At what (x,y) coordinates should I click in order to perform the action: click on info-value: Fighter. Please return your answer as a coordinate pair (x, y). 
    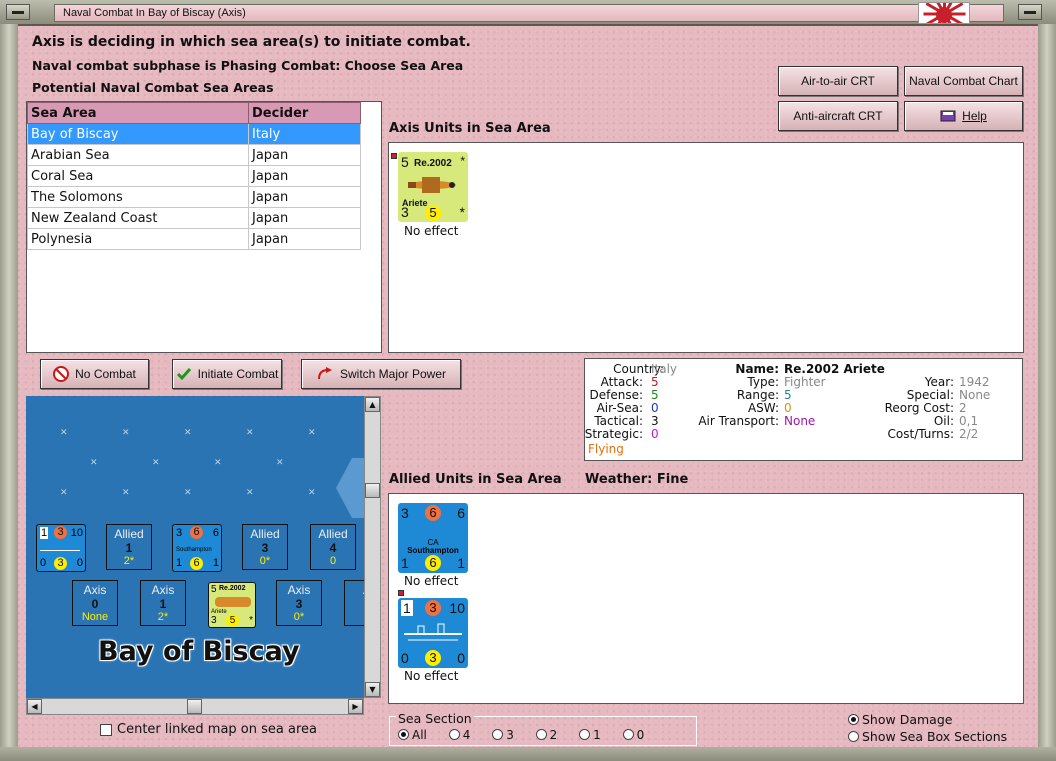
    Looking at the image, I should click on (805, 382).